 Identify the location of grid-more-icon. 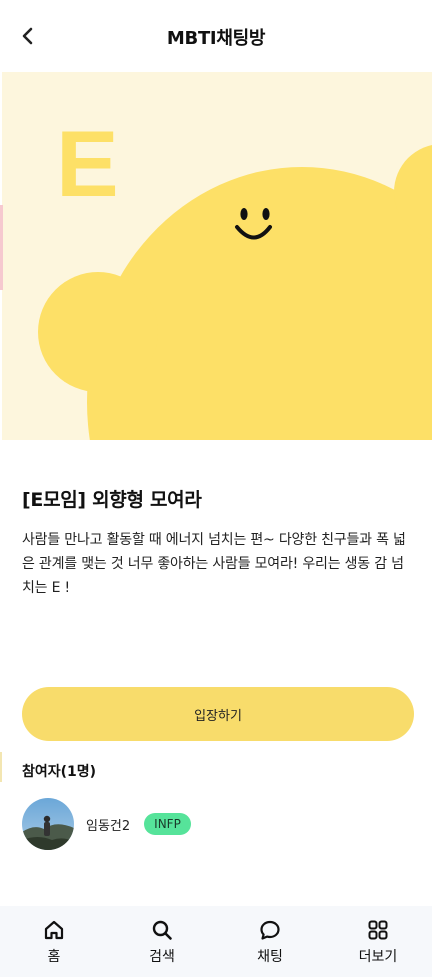
(378, 930).